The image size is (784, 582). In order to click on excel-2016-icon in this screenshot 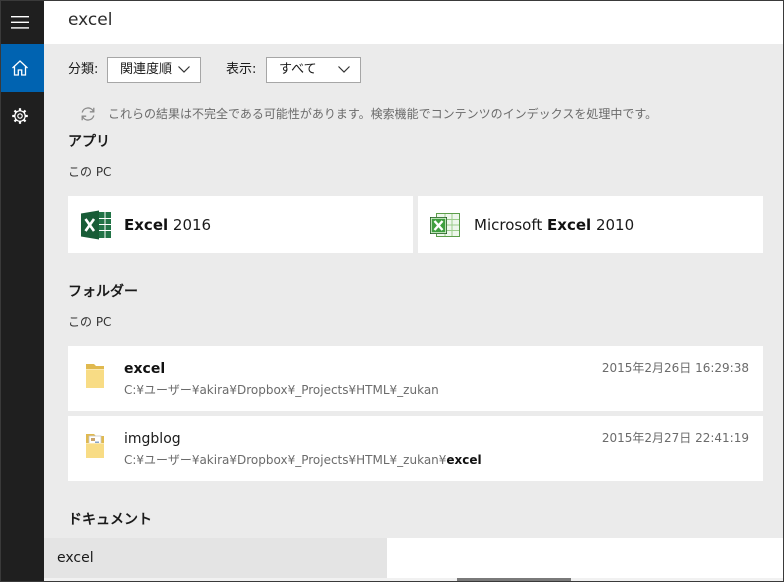, I will do `click(96, 225)`.